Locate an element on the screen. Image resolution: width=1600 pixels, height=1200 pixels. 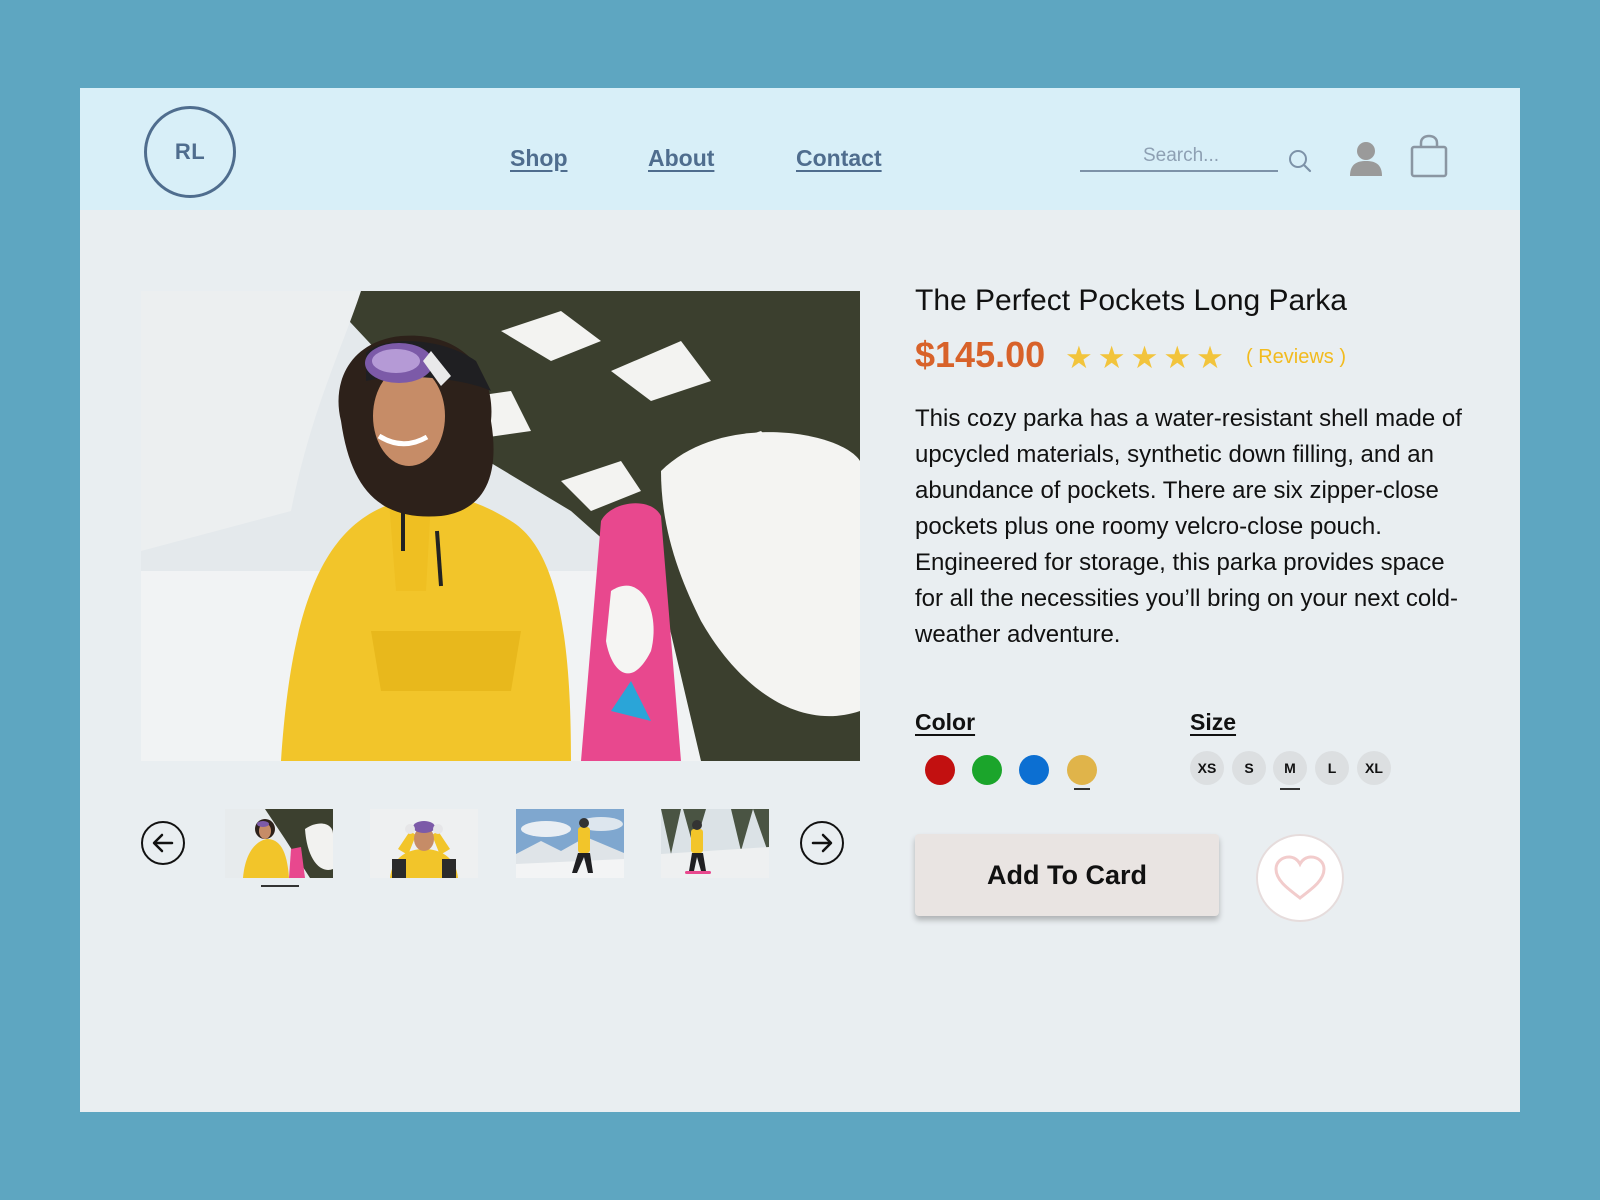
arrow-right-icon is located at coordinates (822, 843).